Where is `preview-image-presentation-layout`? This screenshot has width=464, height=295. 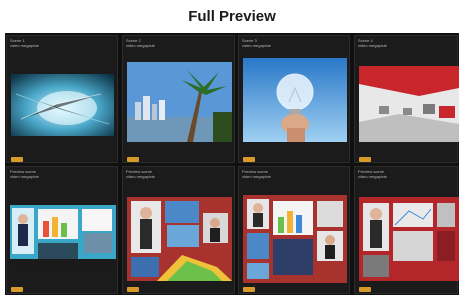 preview-image-presentation-layout is located at coordinates (63, 236).